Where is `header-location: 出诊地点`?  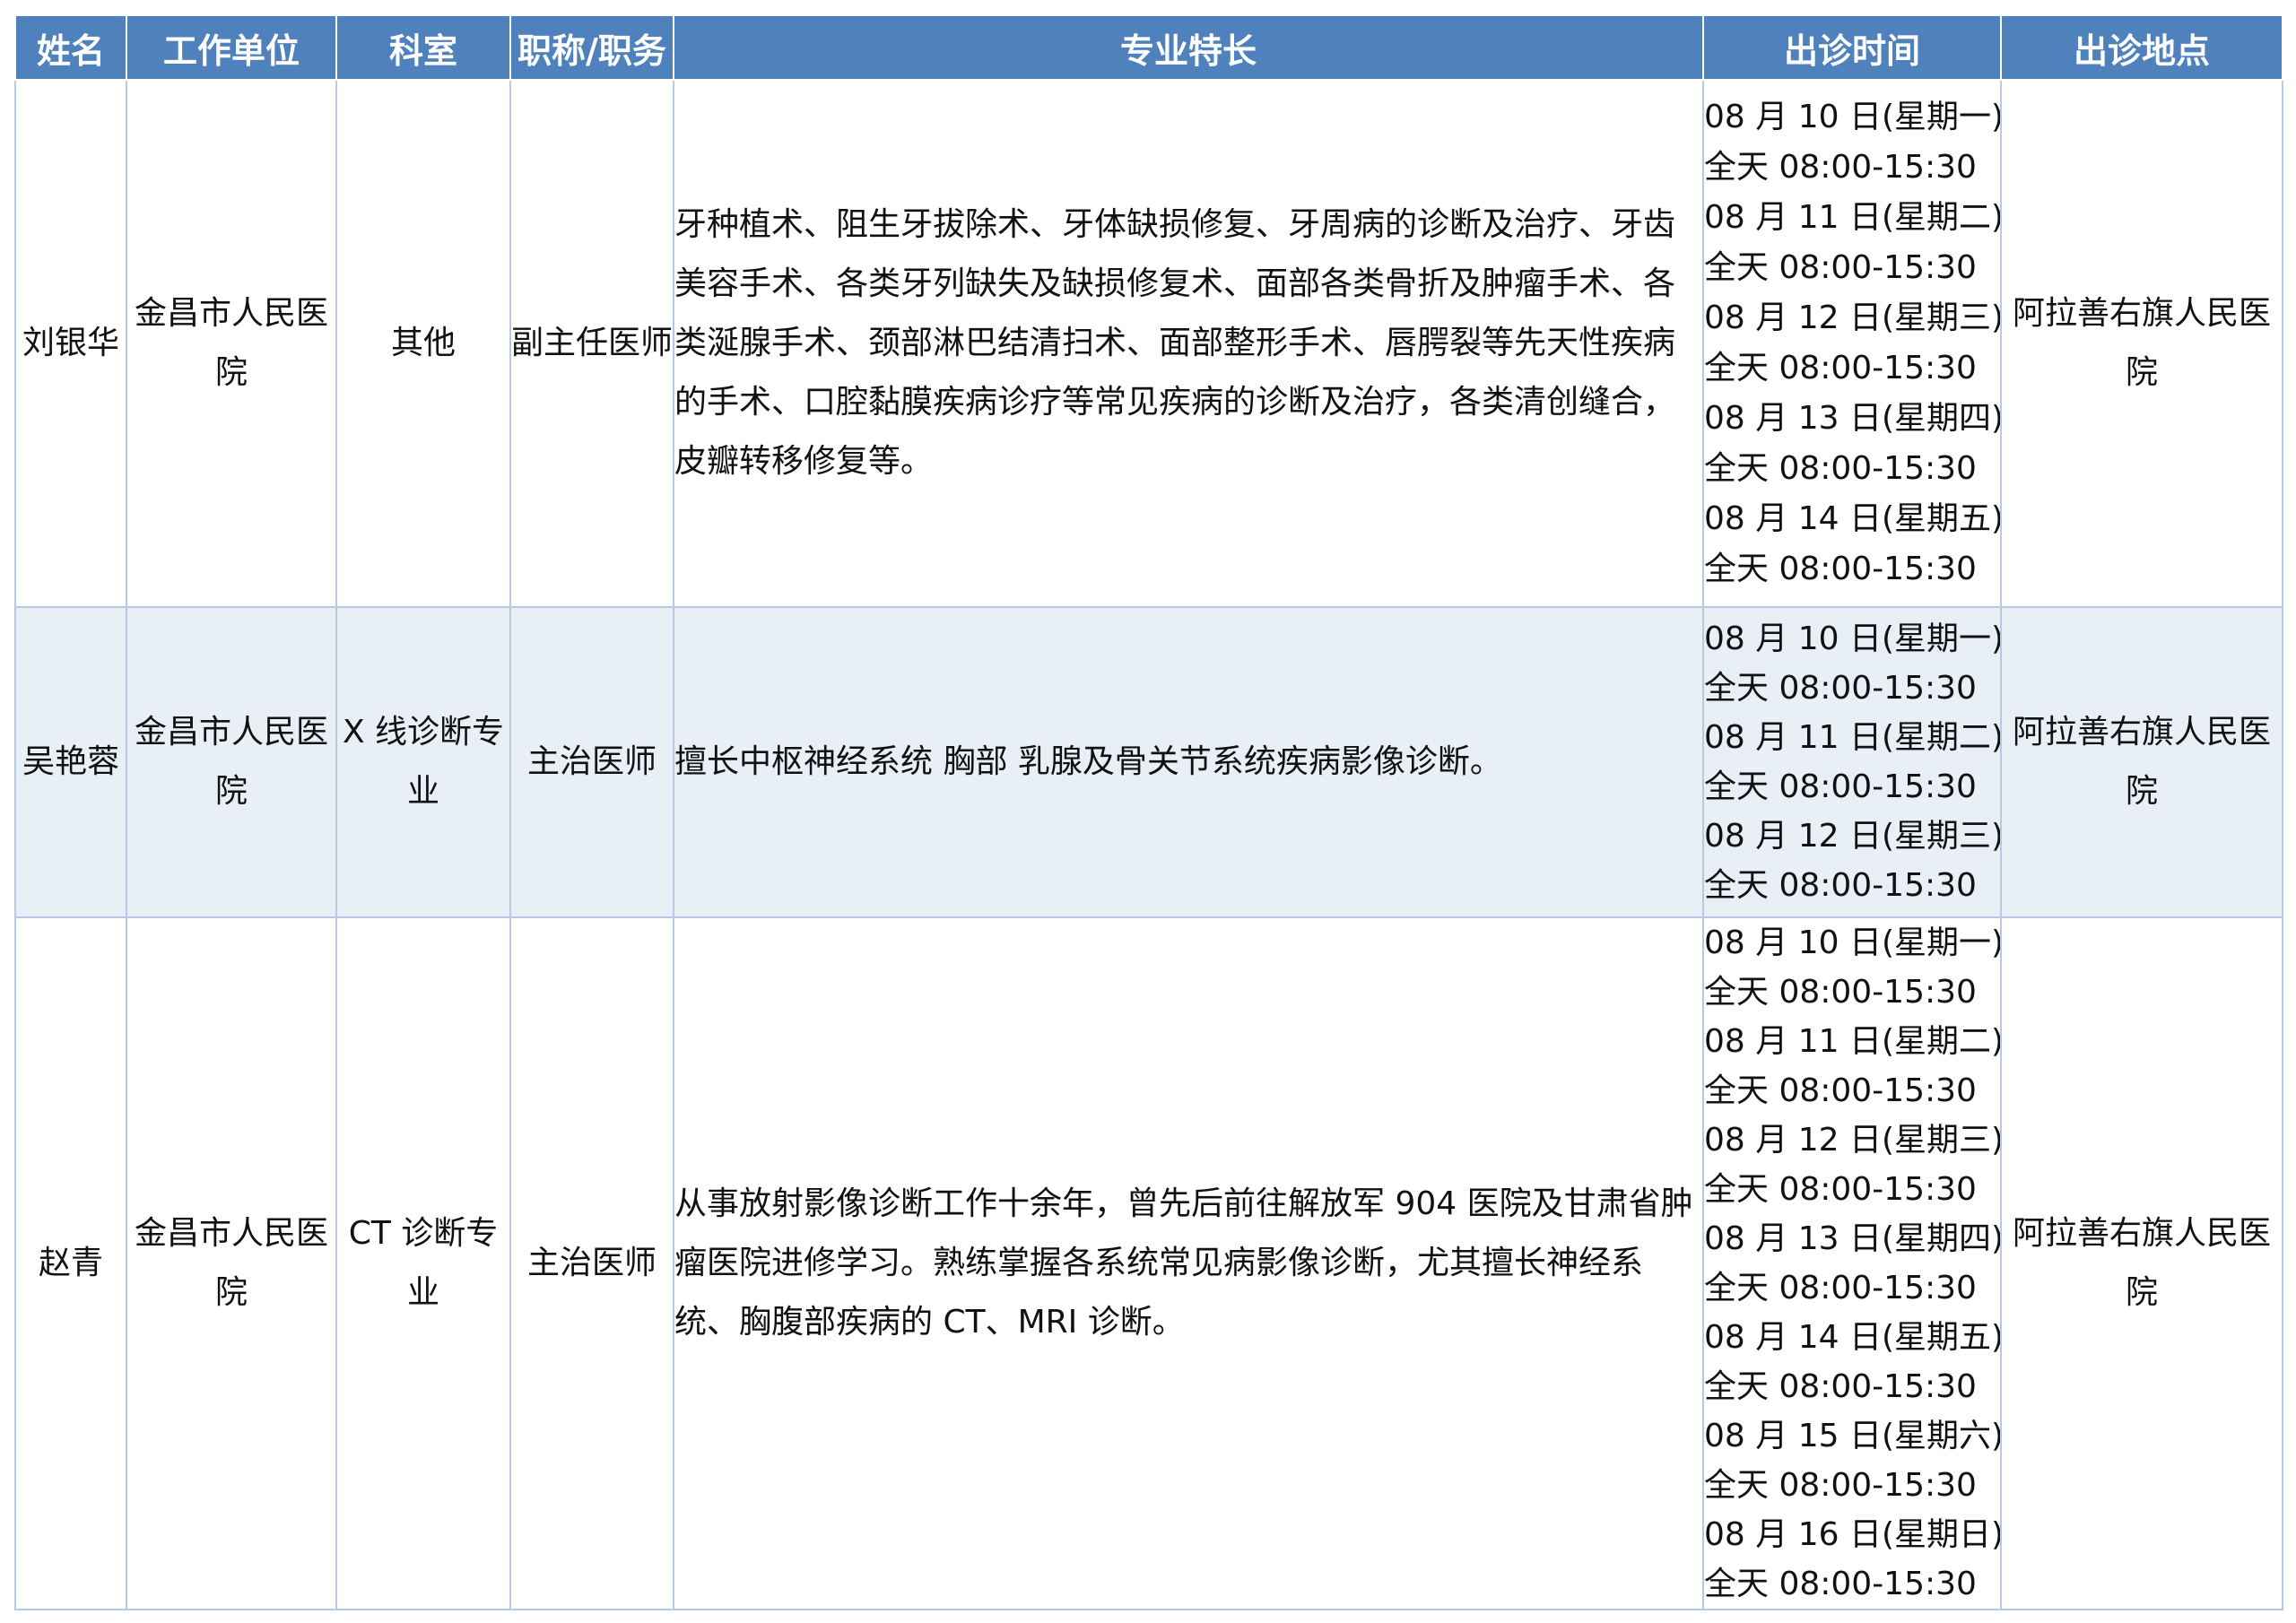
header-location: 出诊地点 is located at coordinates (2141, 47).